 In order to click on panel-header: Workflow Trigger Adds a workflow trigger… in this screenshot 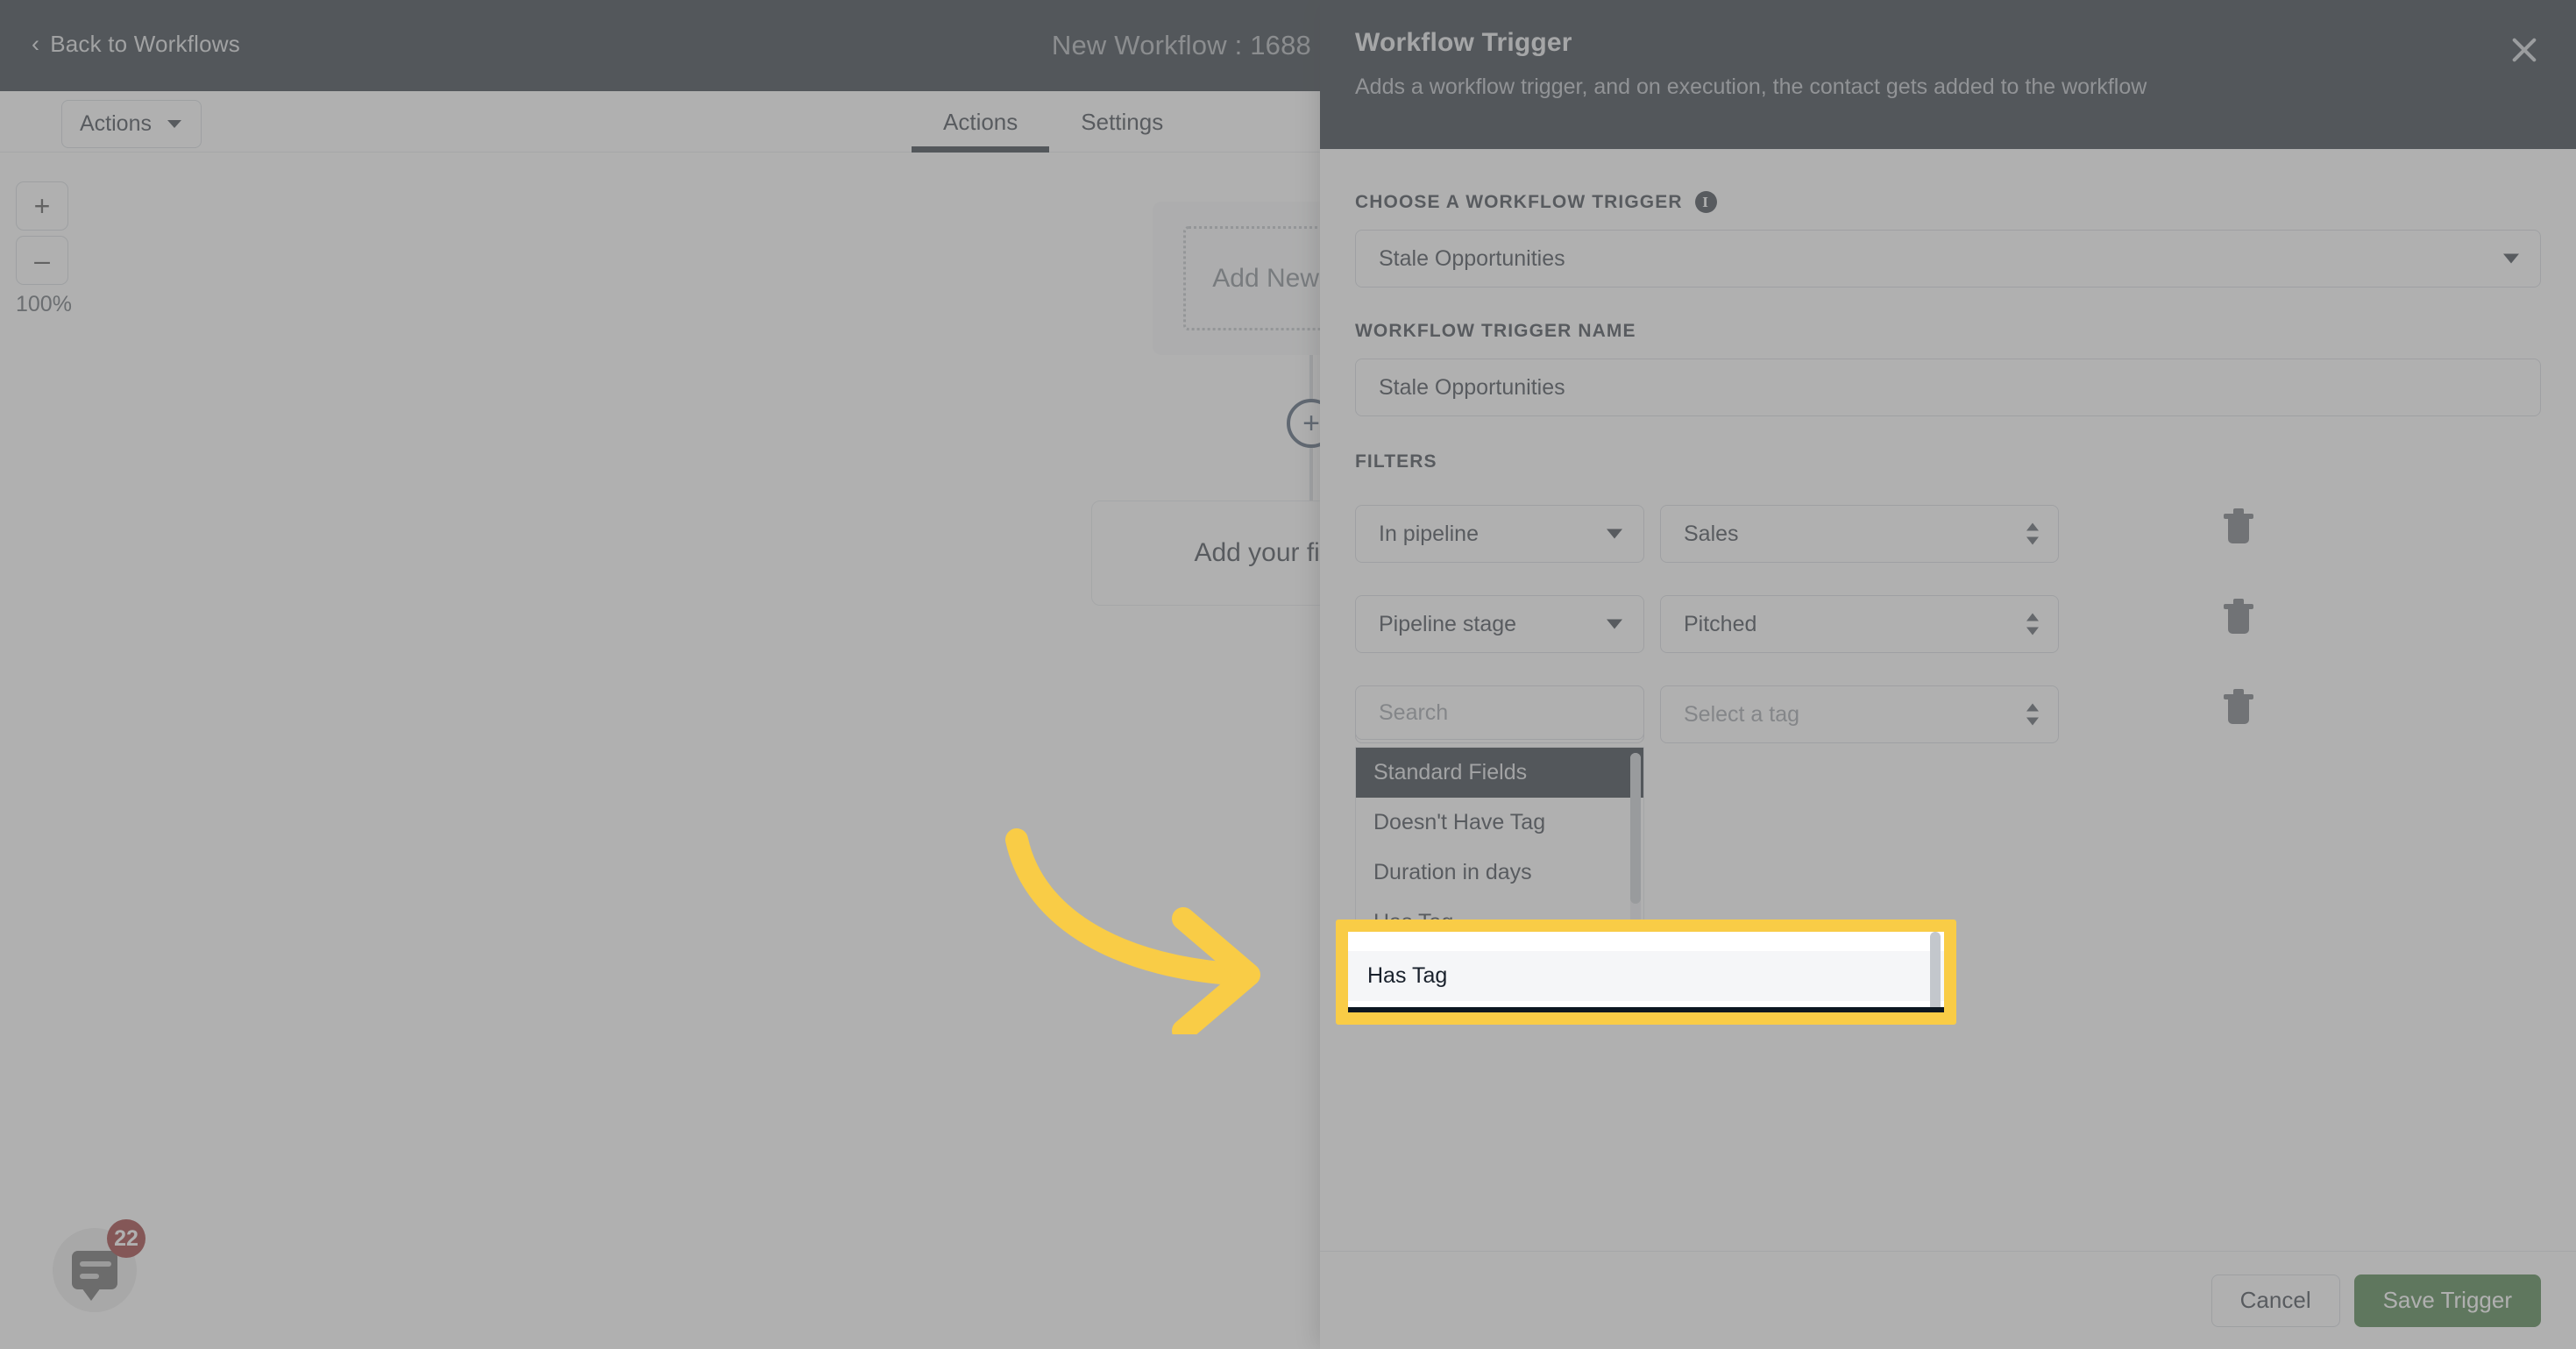, I will do `click(1948, 74)`.